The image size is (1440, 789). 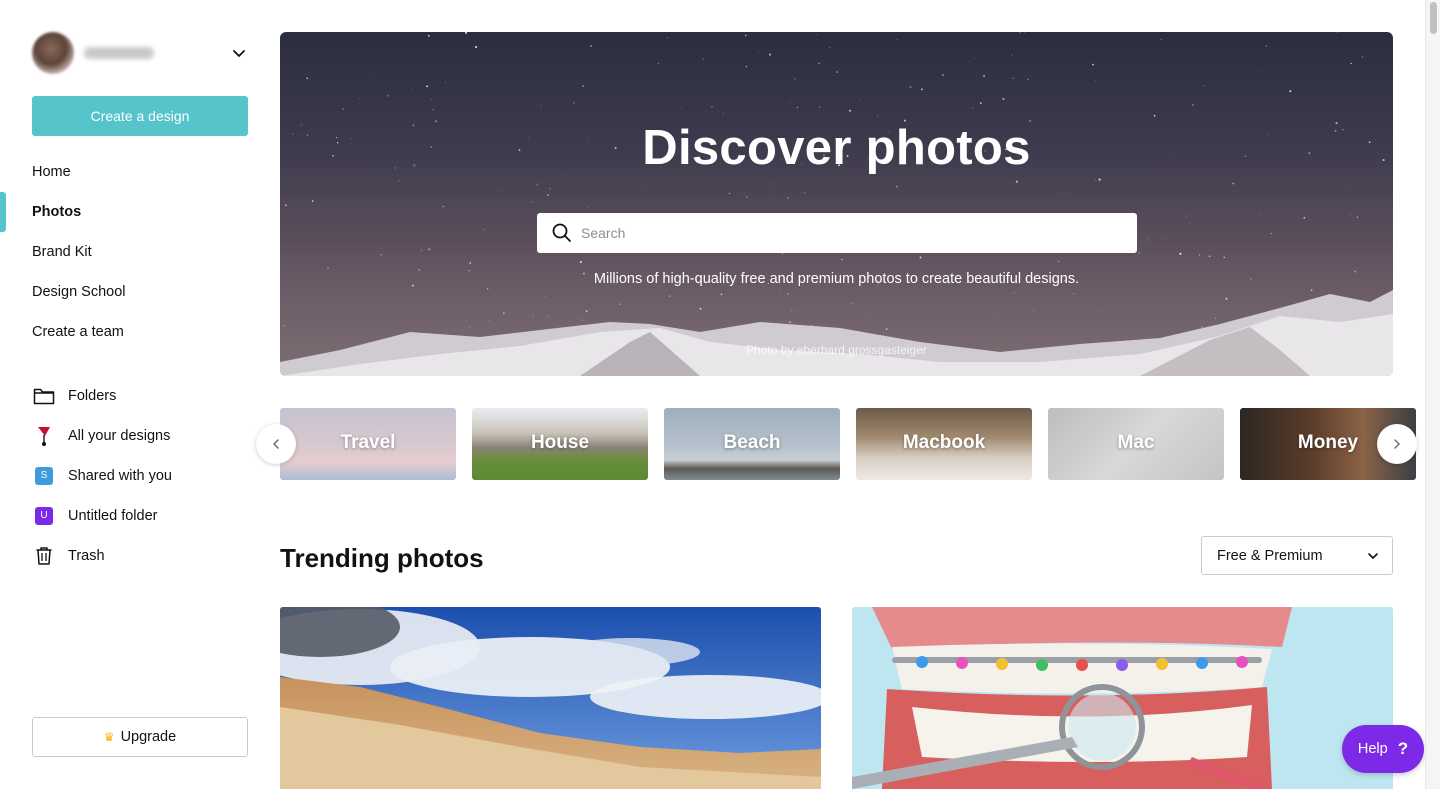 I want to click on folder-label: Untitled folder, so click(x=113, y=516).